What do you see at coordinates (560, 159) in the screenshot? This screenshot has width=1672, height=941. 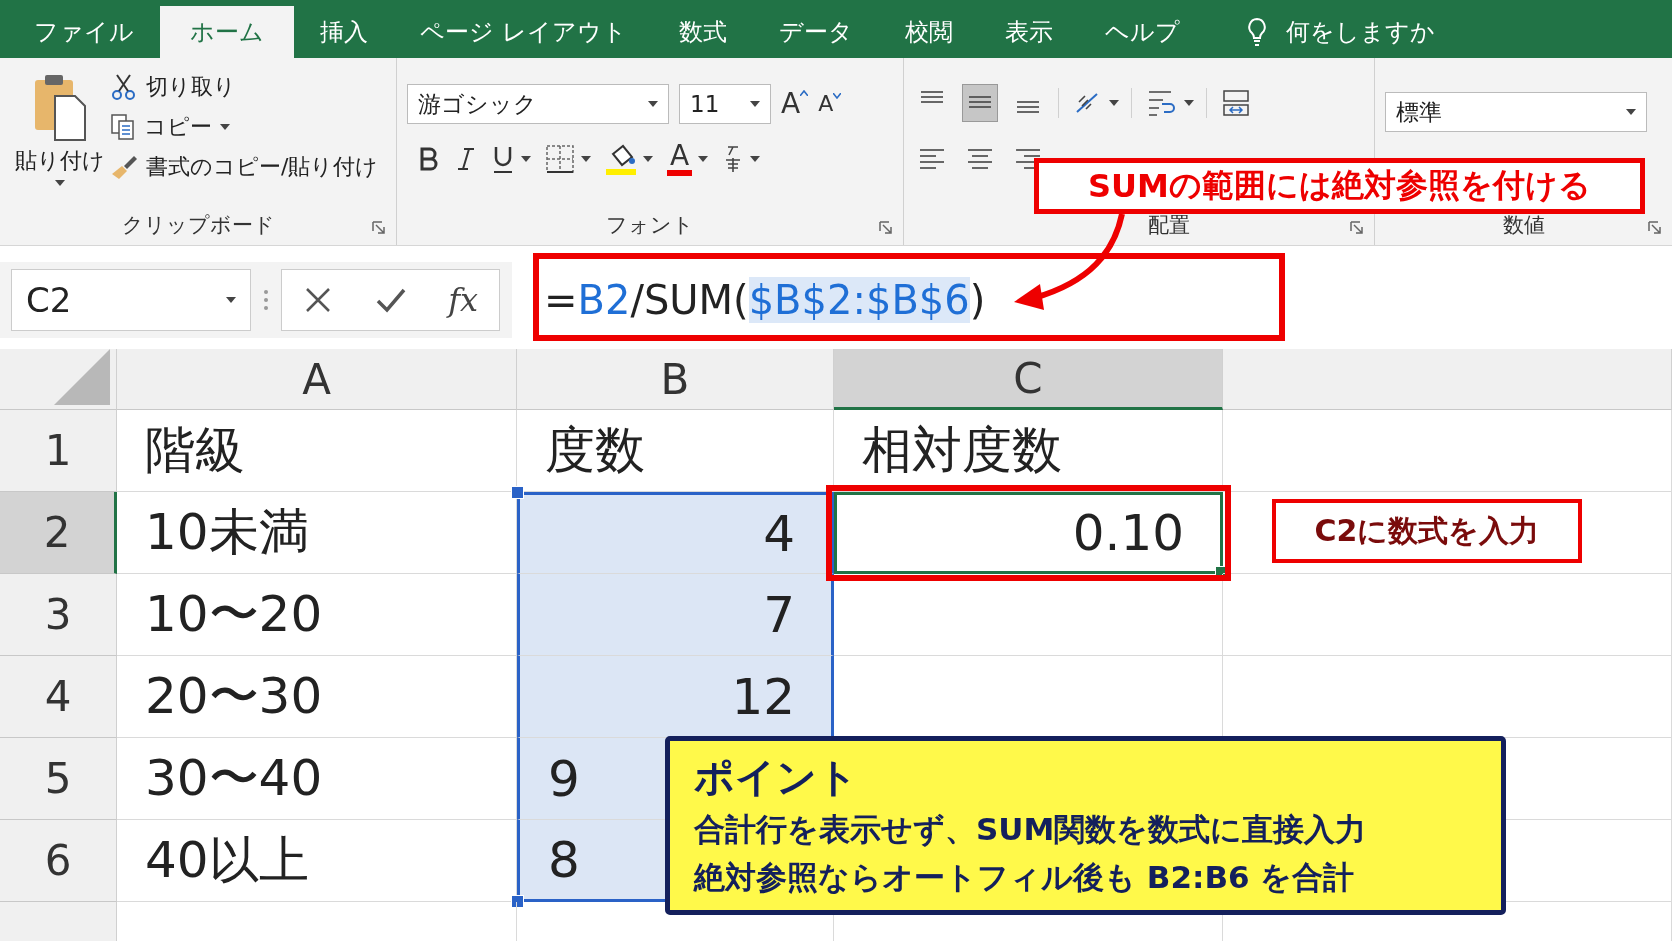 I see `borders-icon` at bounding box center [560, 159].